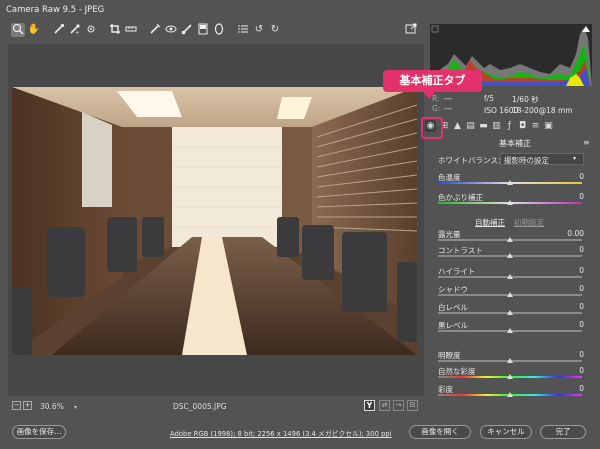 This screenshot has height=449, width=600. What do you see at coordinates (489, 98) in the screenshot?
I see `aperture: f/5` at bounding box center [489, 98].